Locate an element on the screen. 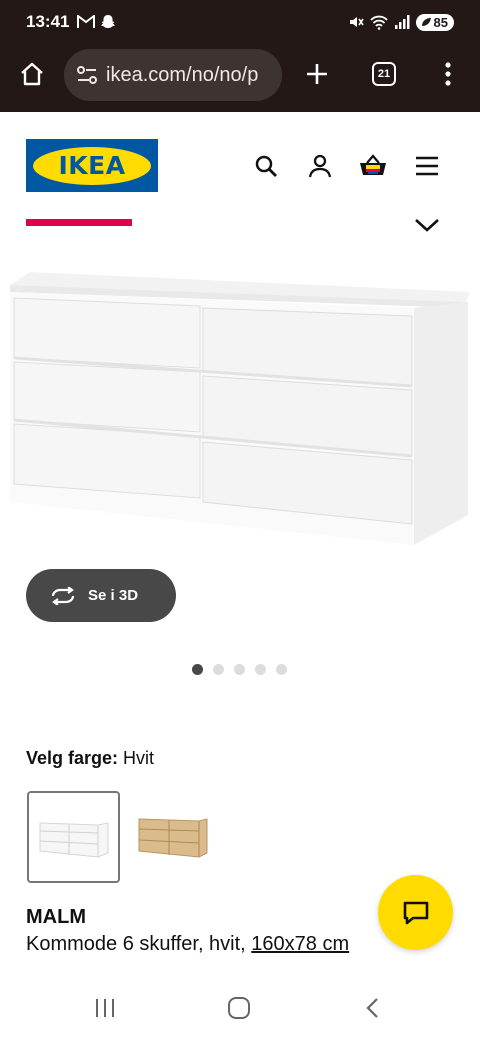  tab-switcher-button: 21 is located at coordinates (384, 74).